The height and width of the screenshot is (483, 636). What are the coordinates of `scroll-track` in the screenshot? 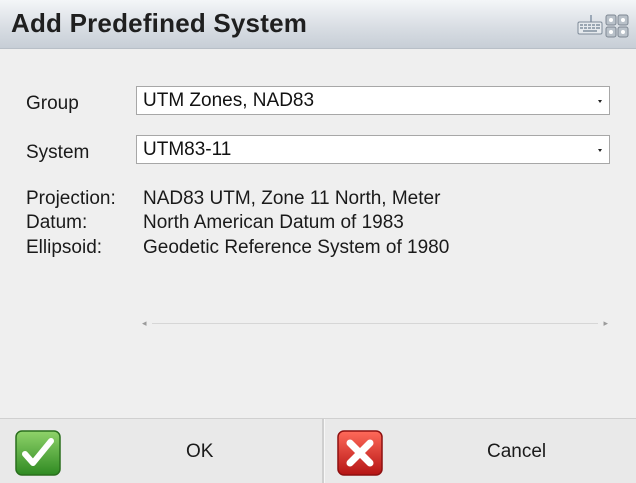 It's located at (375, 323).